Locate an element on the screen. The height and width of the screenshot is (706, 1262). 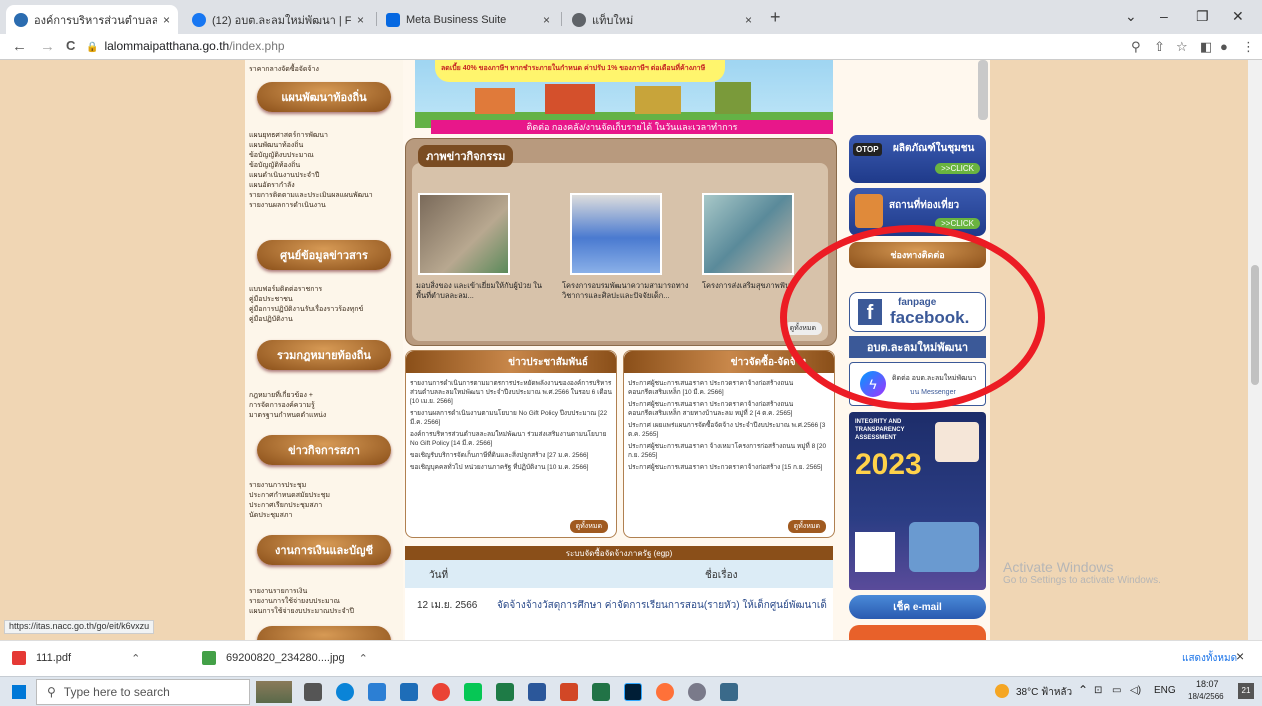
store-icon is located at coordinates (377, 692).